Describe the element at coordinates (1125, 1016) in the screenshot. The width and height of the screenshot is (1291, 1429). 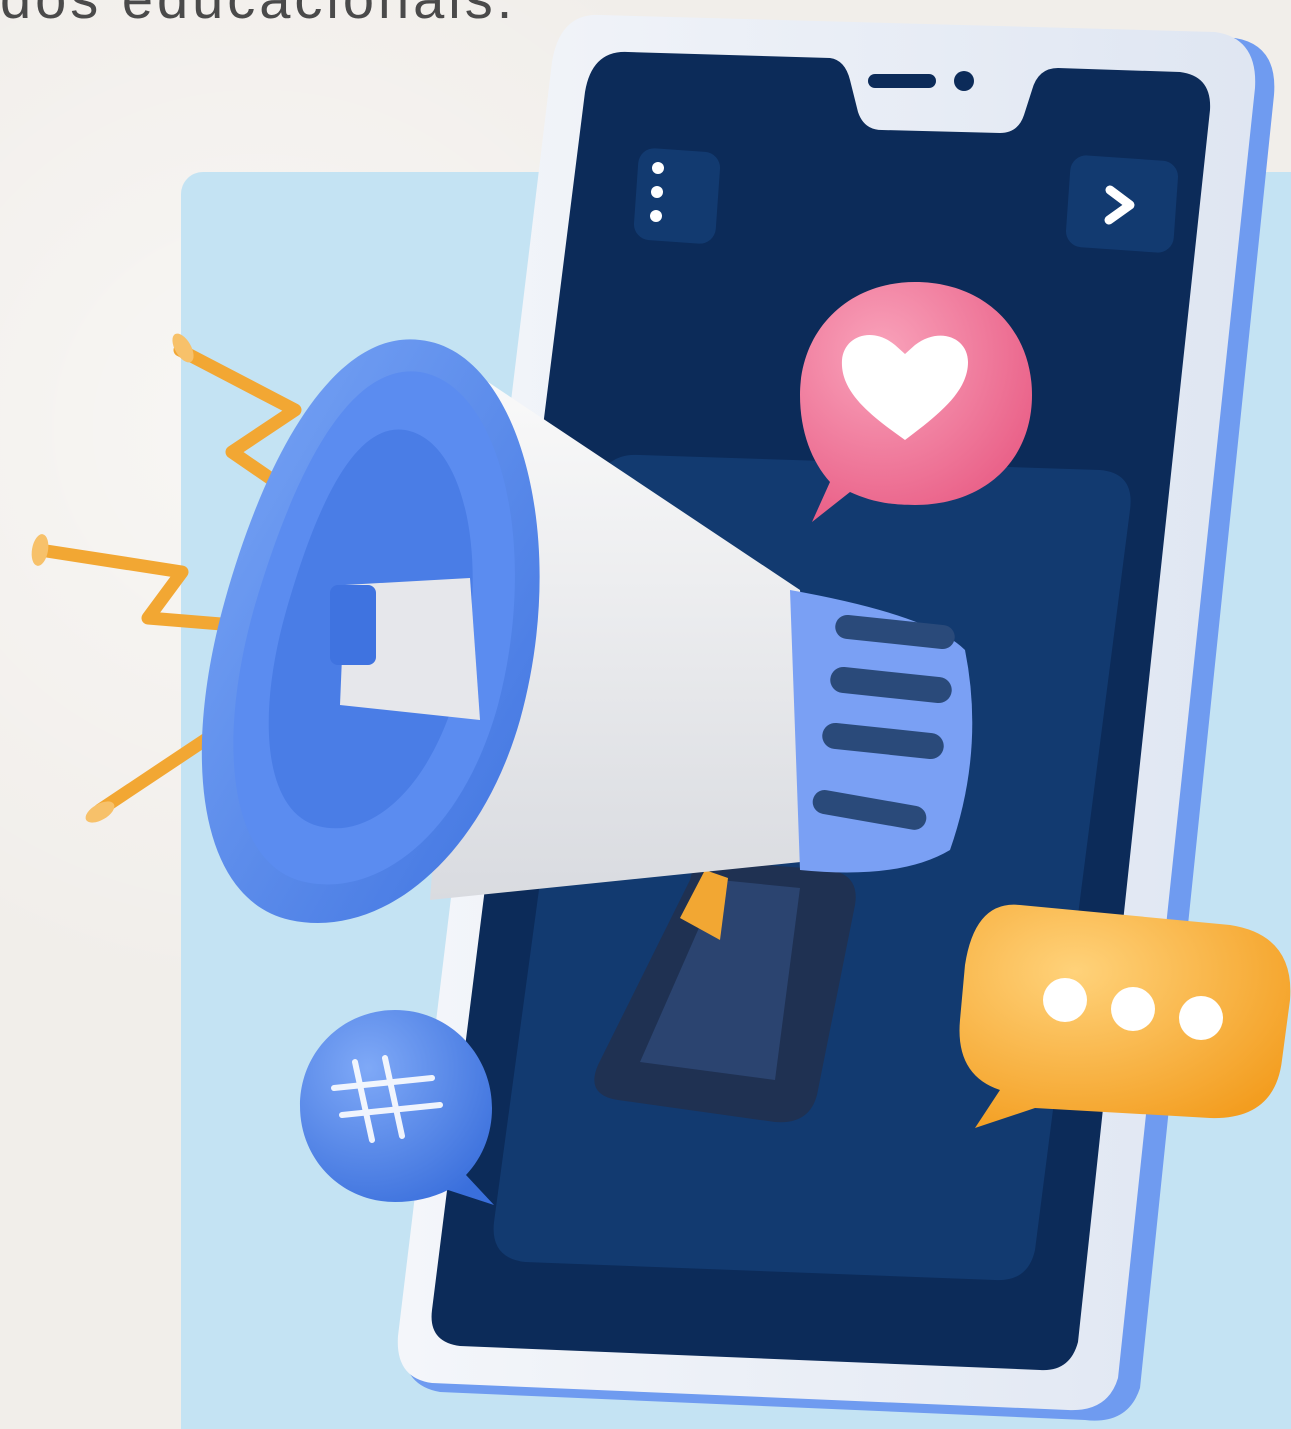
I see `chat-typing-bubble-icon` at that location.